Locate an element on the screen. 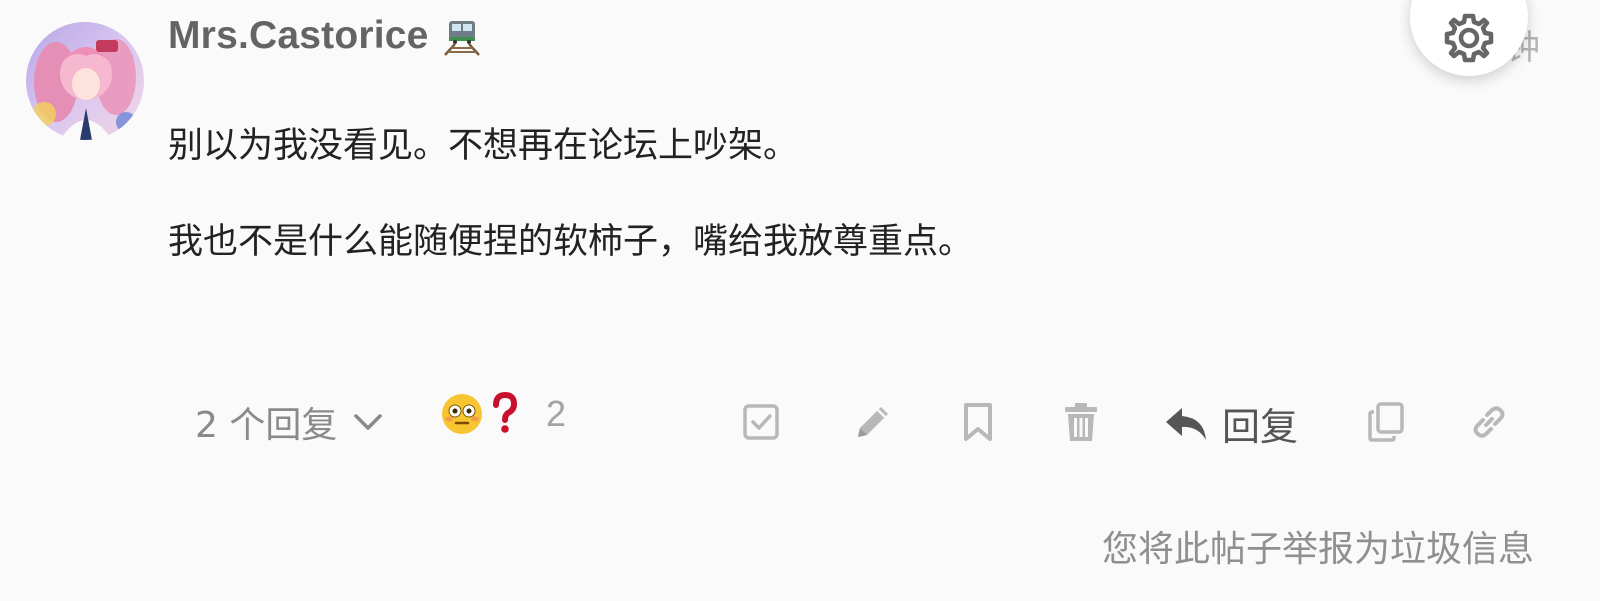  author-row: Mrs.Castorice is located at coordinates (325, 36).